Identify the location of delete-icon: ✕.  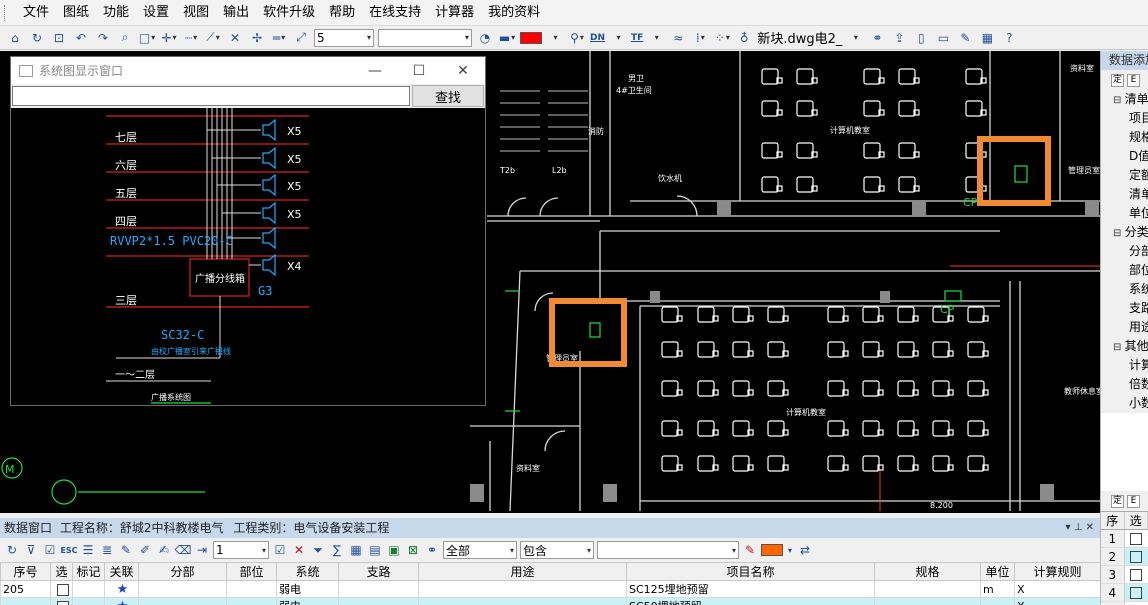
(299, 550).